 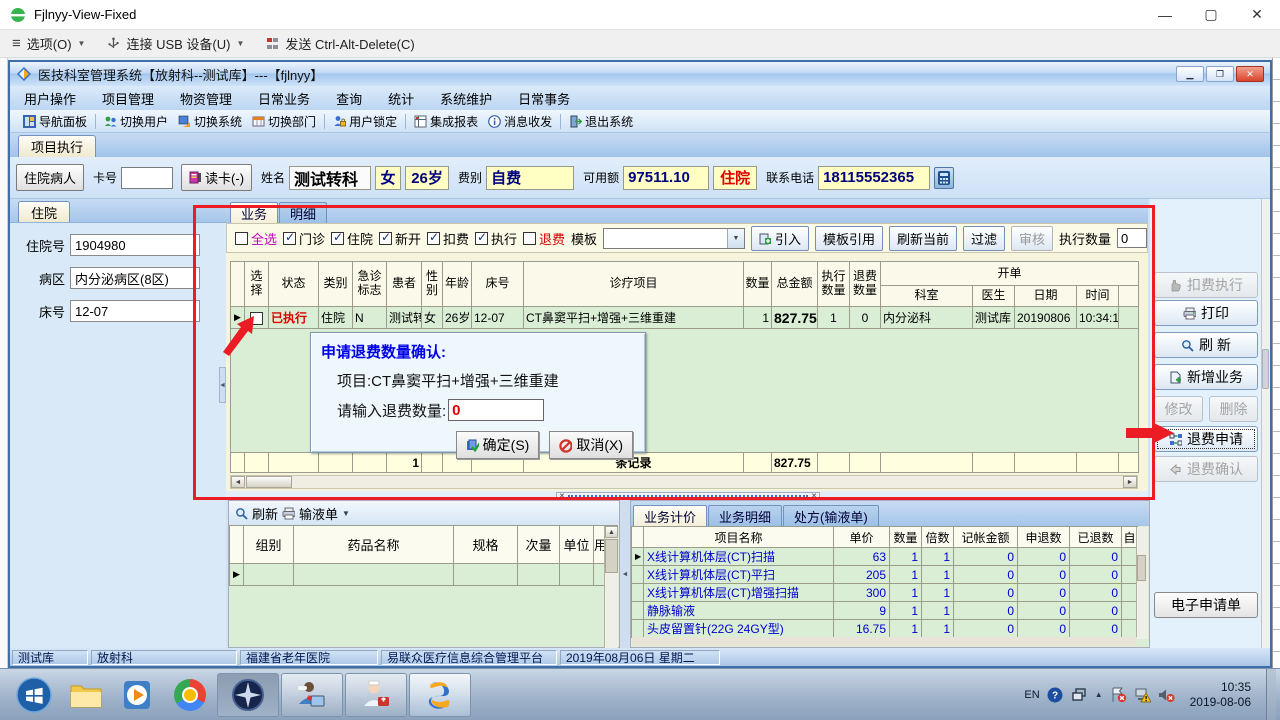 I want to click on col-amount: 记帐金额, so click(x=985, y=537).